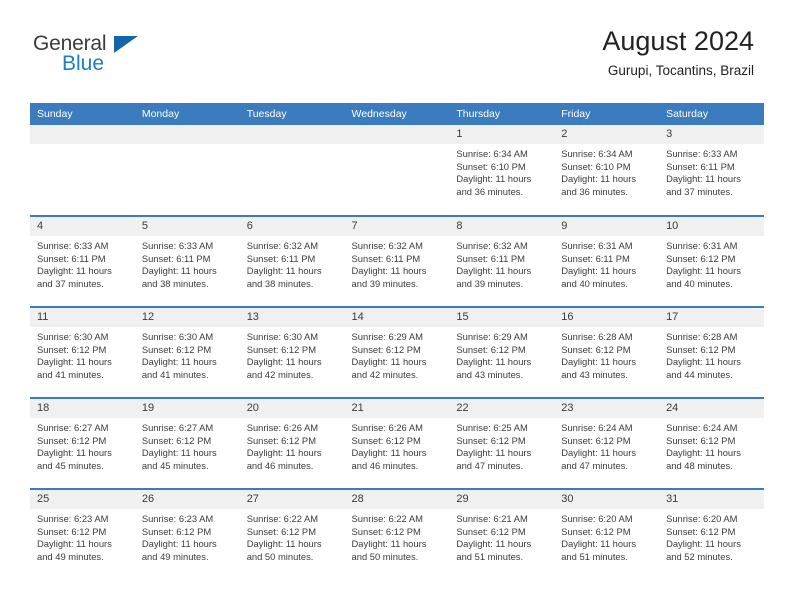 This screenshot has height=612, width=792. Describe the element at coordinates (607, 499) in the screenshot. I see `day-number: 30` at that location.